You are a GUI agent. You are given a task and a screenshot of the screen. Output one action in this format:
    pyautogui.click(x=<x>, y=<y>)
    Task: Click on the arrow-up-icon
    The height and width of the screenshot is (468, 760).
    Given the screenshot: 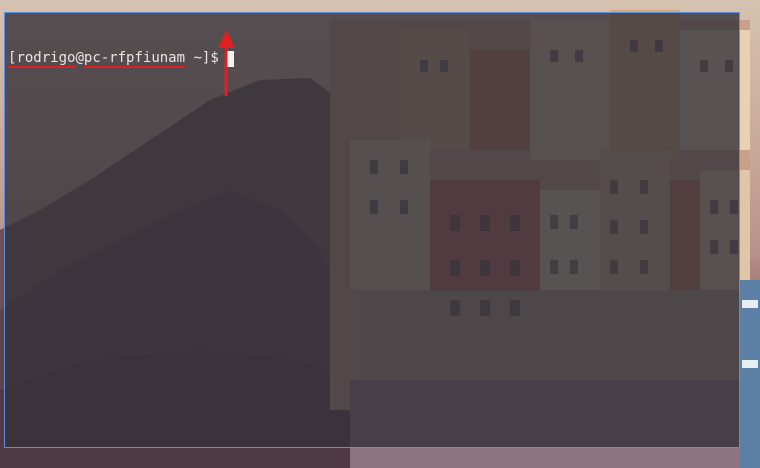 What is the action you would take?
    pyautogui.click(x=226, y=63)
    